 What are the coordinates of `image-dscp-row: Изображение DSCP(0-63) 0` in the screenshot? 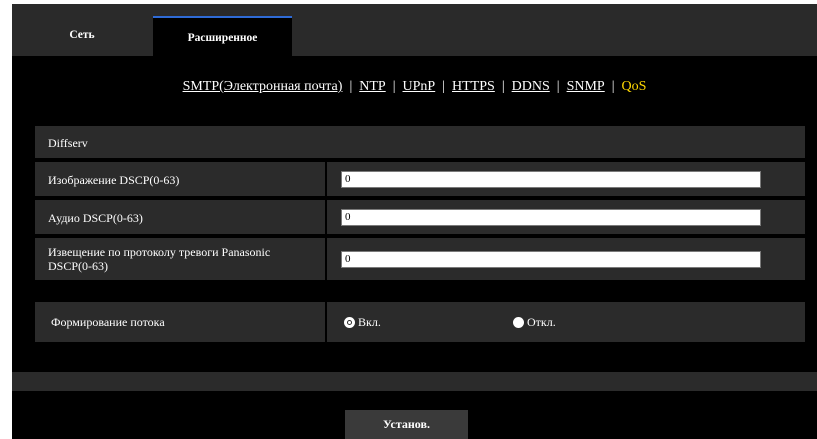 It's located at (420, 179).